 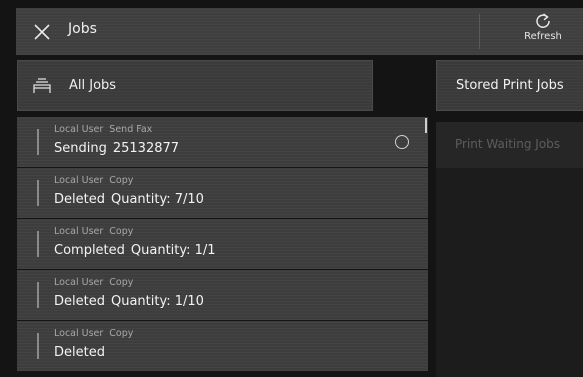 I want to click on job-detail: Quantity: 7/10, so click(x=157, y=199).